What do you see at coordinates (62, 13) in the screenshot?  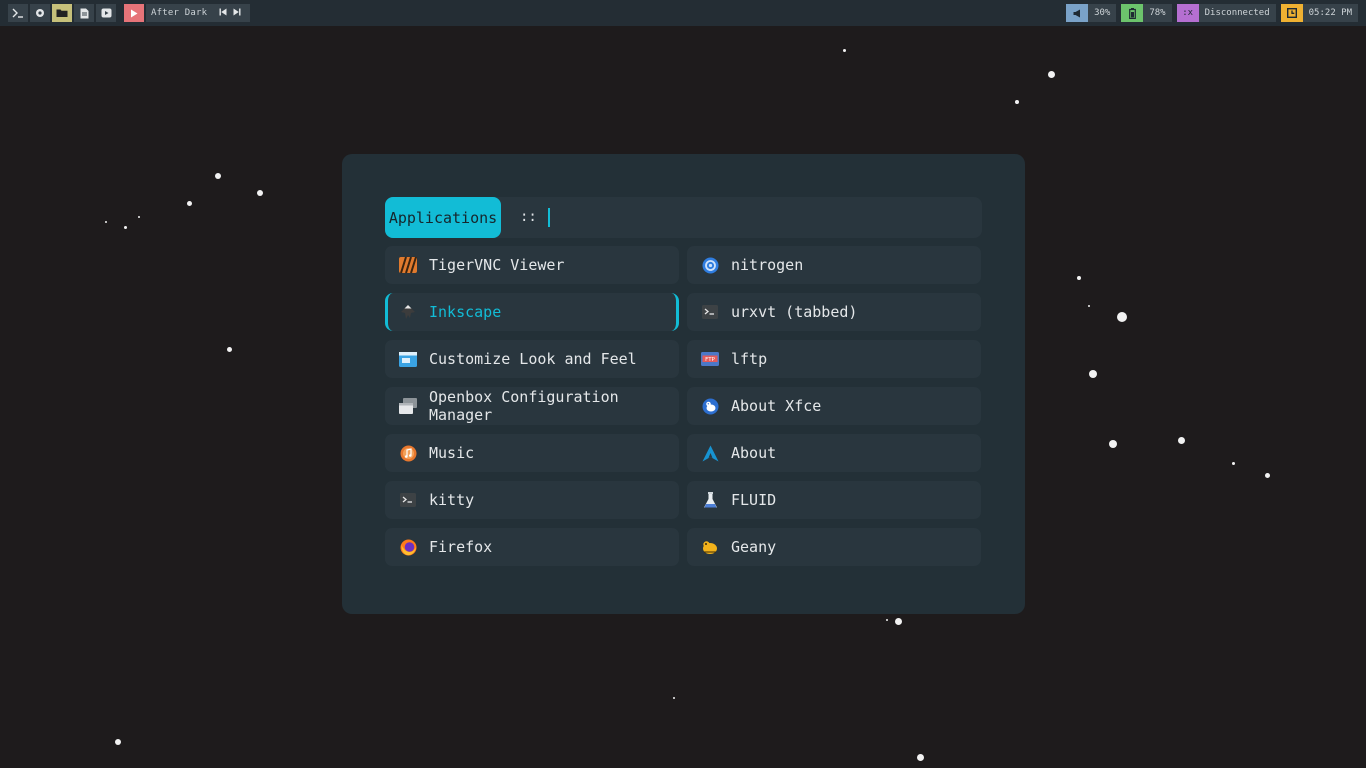 I see `folder-icon` at bounding box center [62, 13].